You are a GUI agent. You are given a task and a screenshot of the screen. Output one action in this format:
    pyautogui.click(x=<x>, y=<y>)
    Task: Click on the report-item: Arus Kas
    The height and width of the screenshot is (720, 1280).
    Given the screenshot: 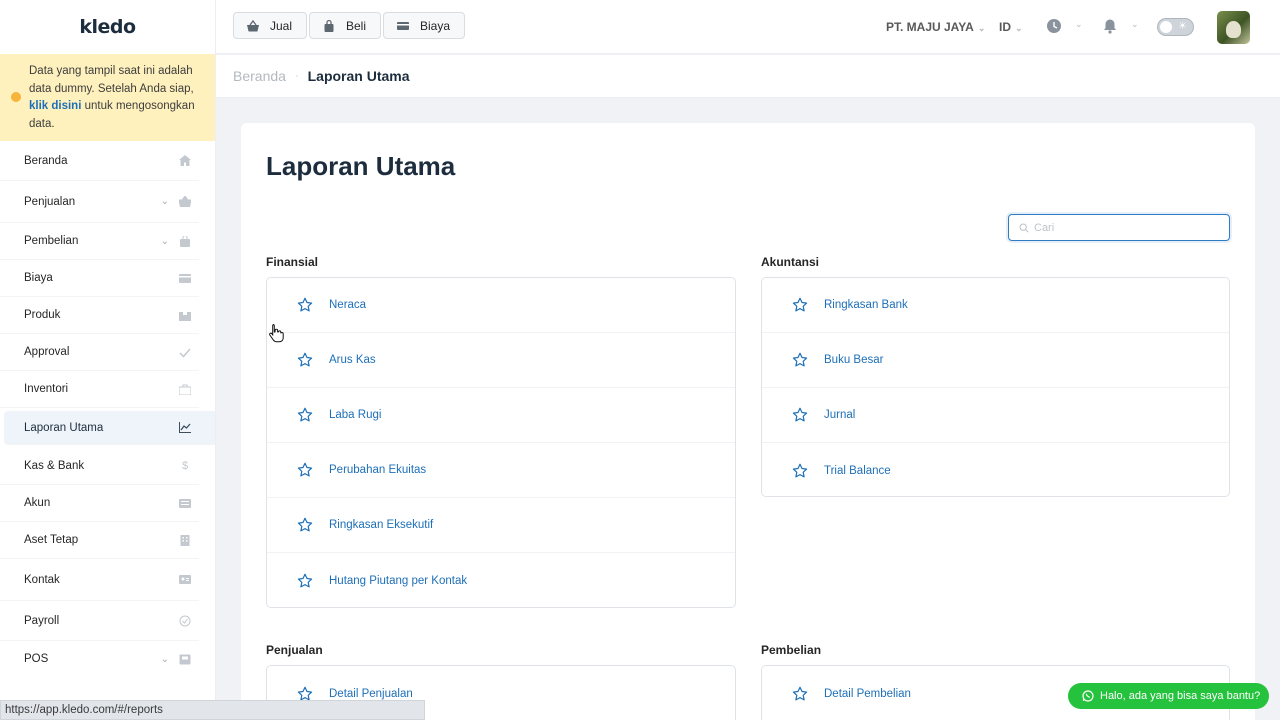 What is the action you would take?
    pyautogui.click(x=501, y=360)
    